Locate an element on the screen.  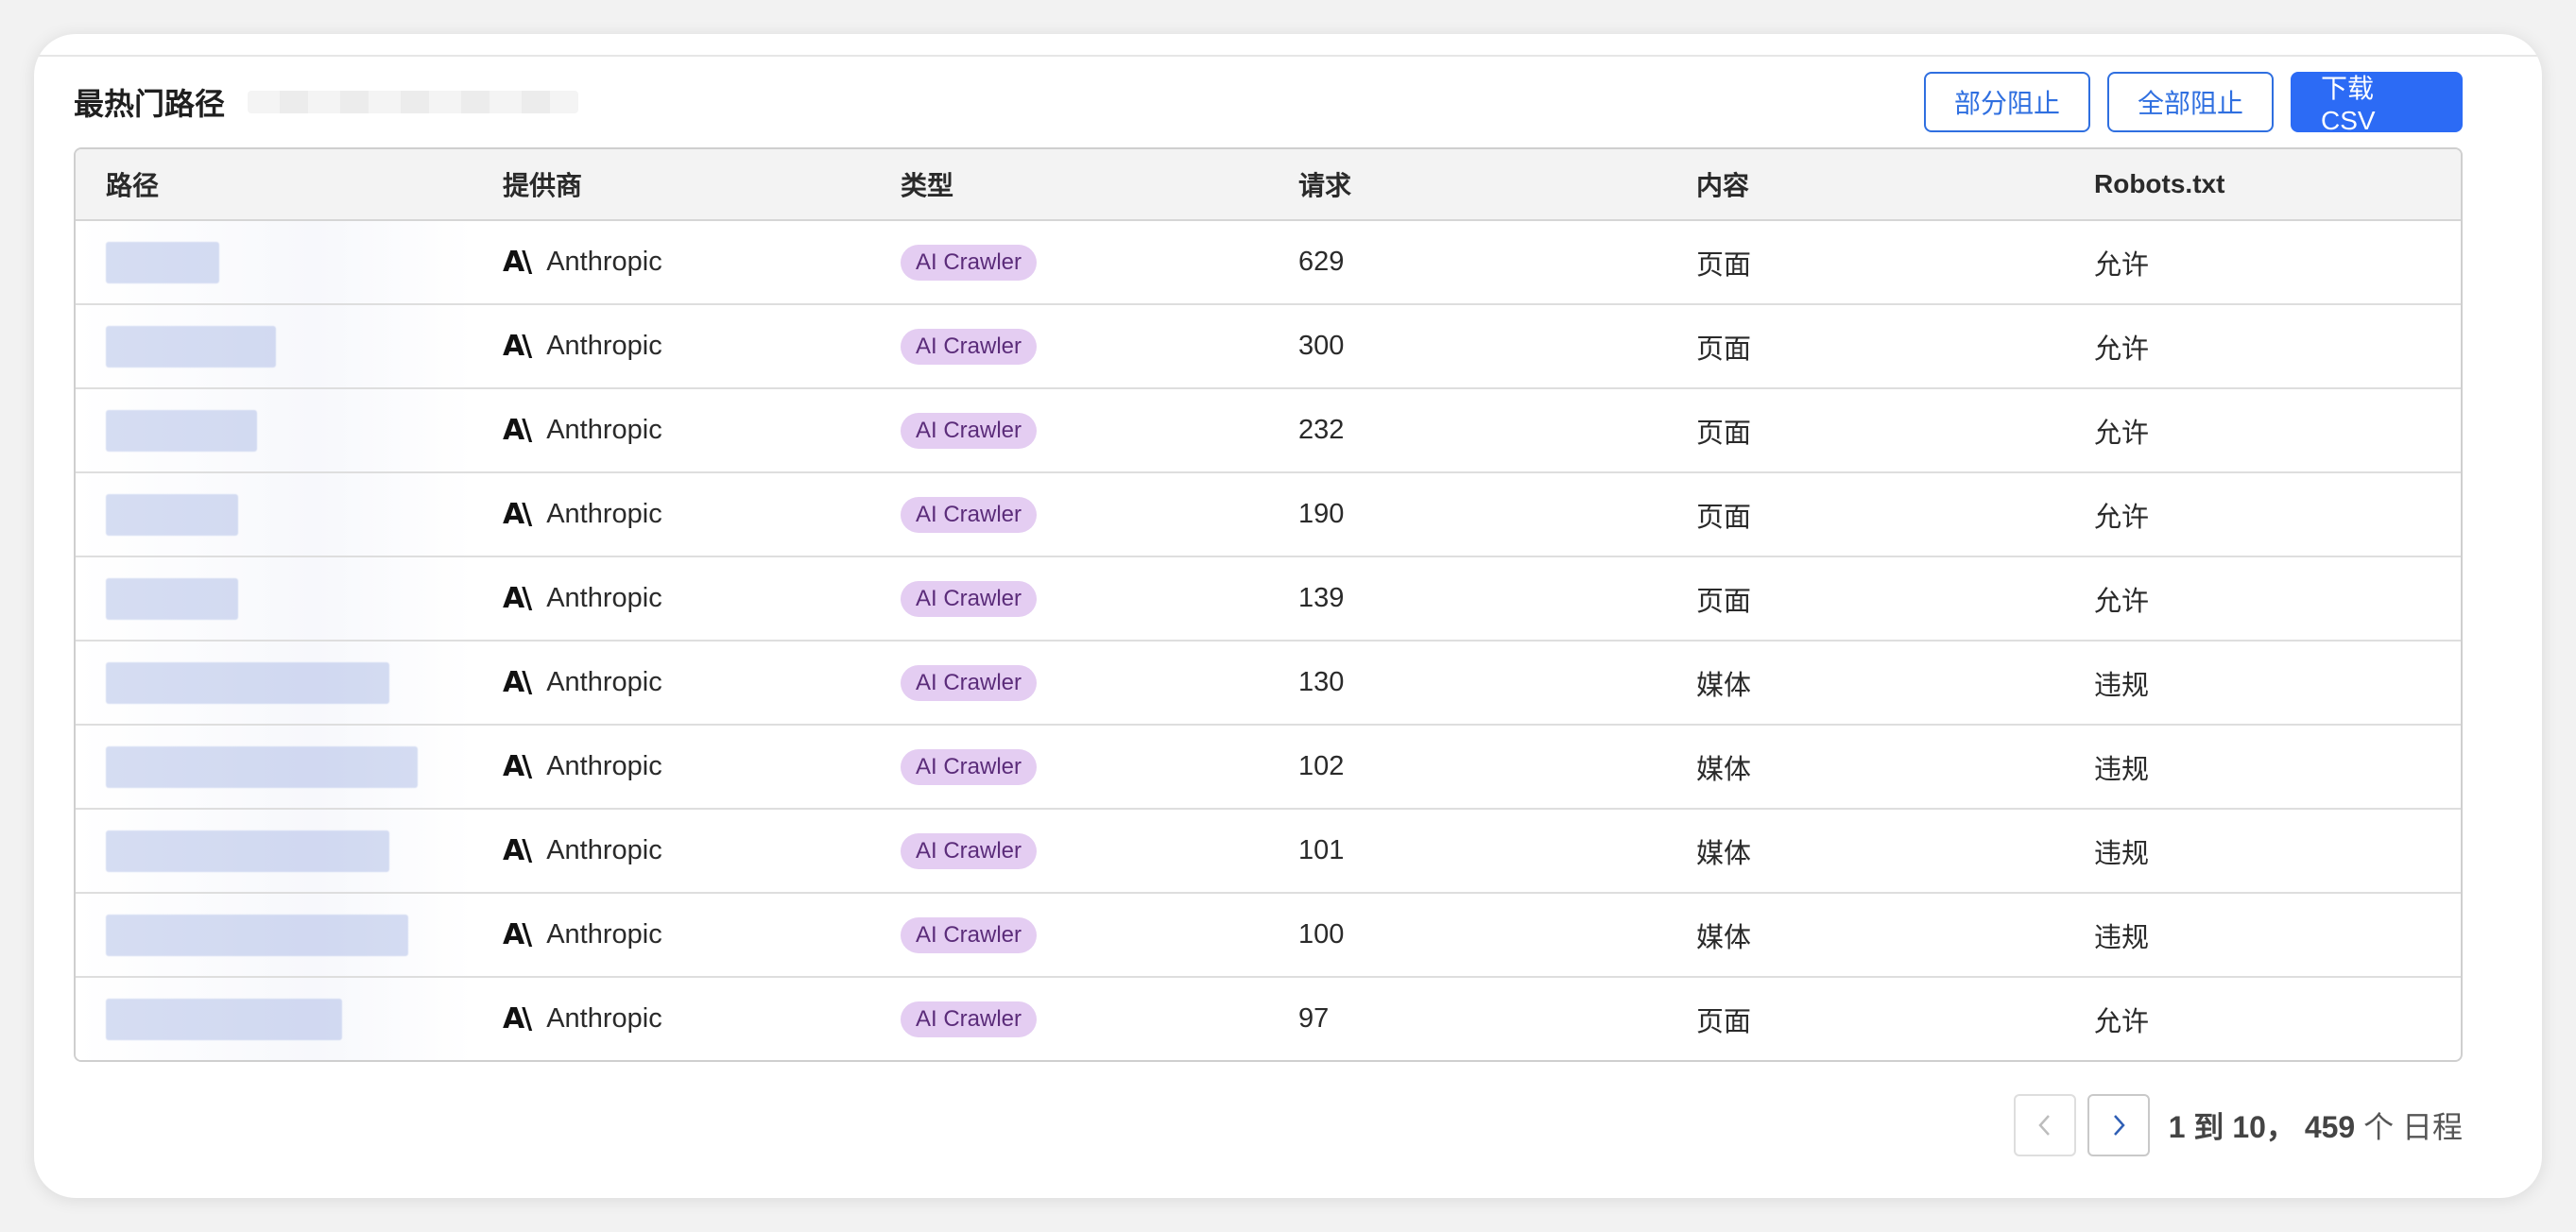
column-header-path: 路径 is located at coordinates (274, 184).